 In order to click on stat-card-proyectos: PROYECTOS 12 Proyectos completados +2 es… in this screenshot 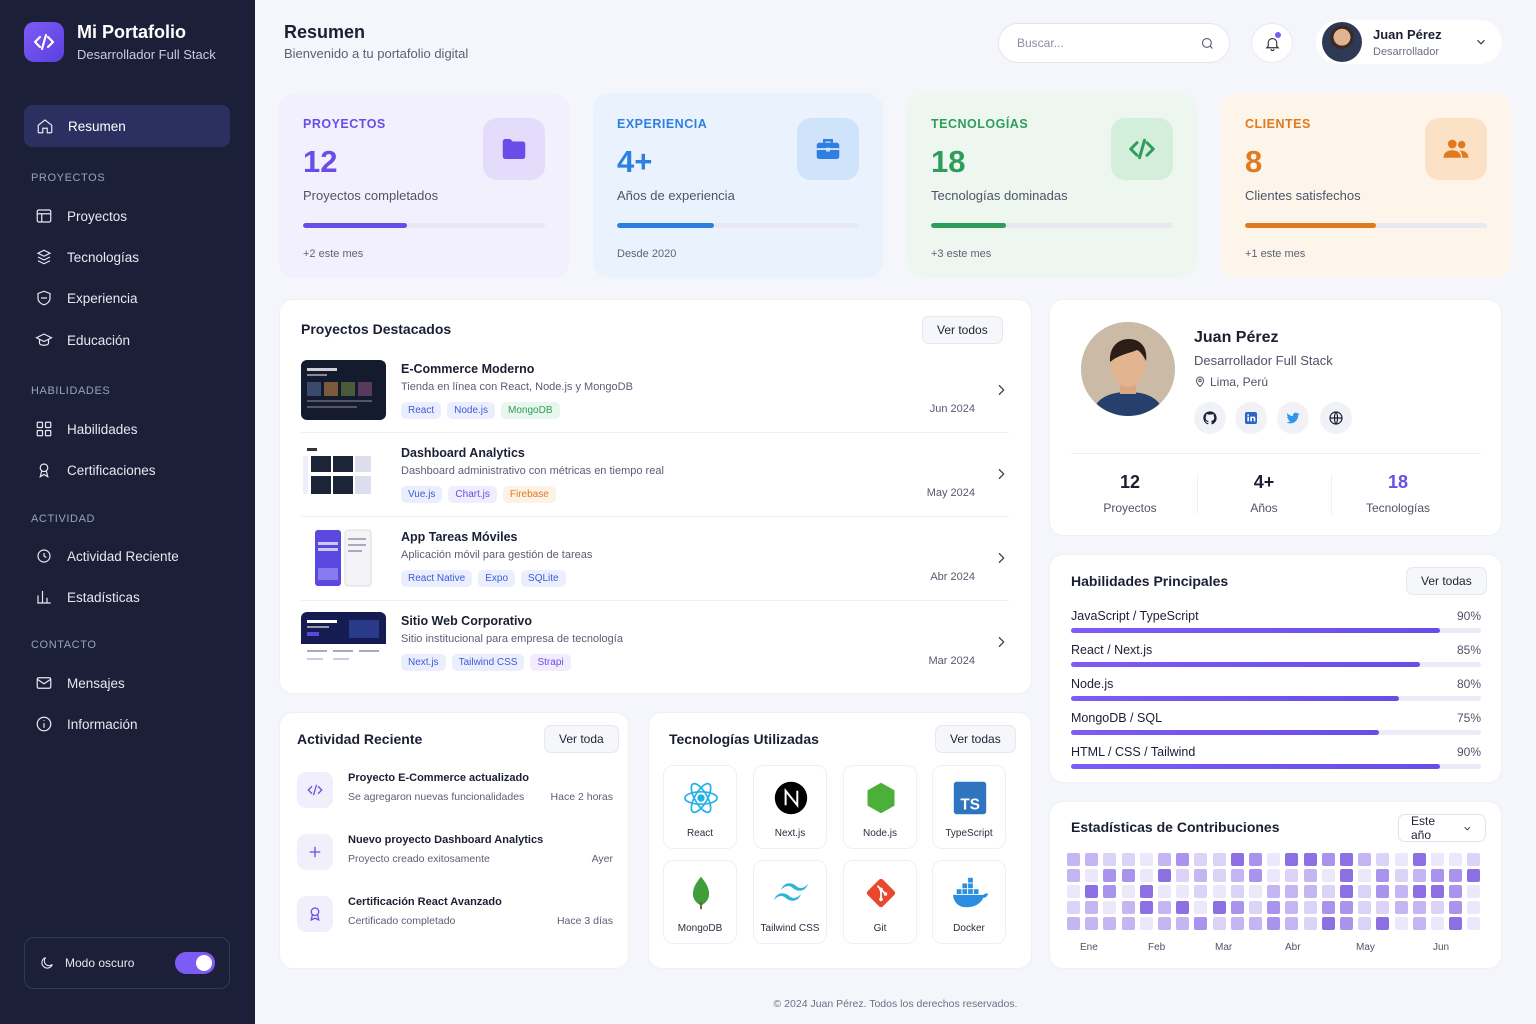, I will do `click(424, 185)`.